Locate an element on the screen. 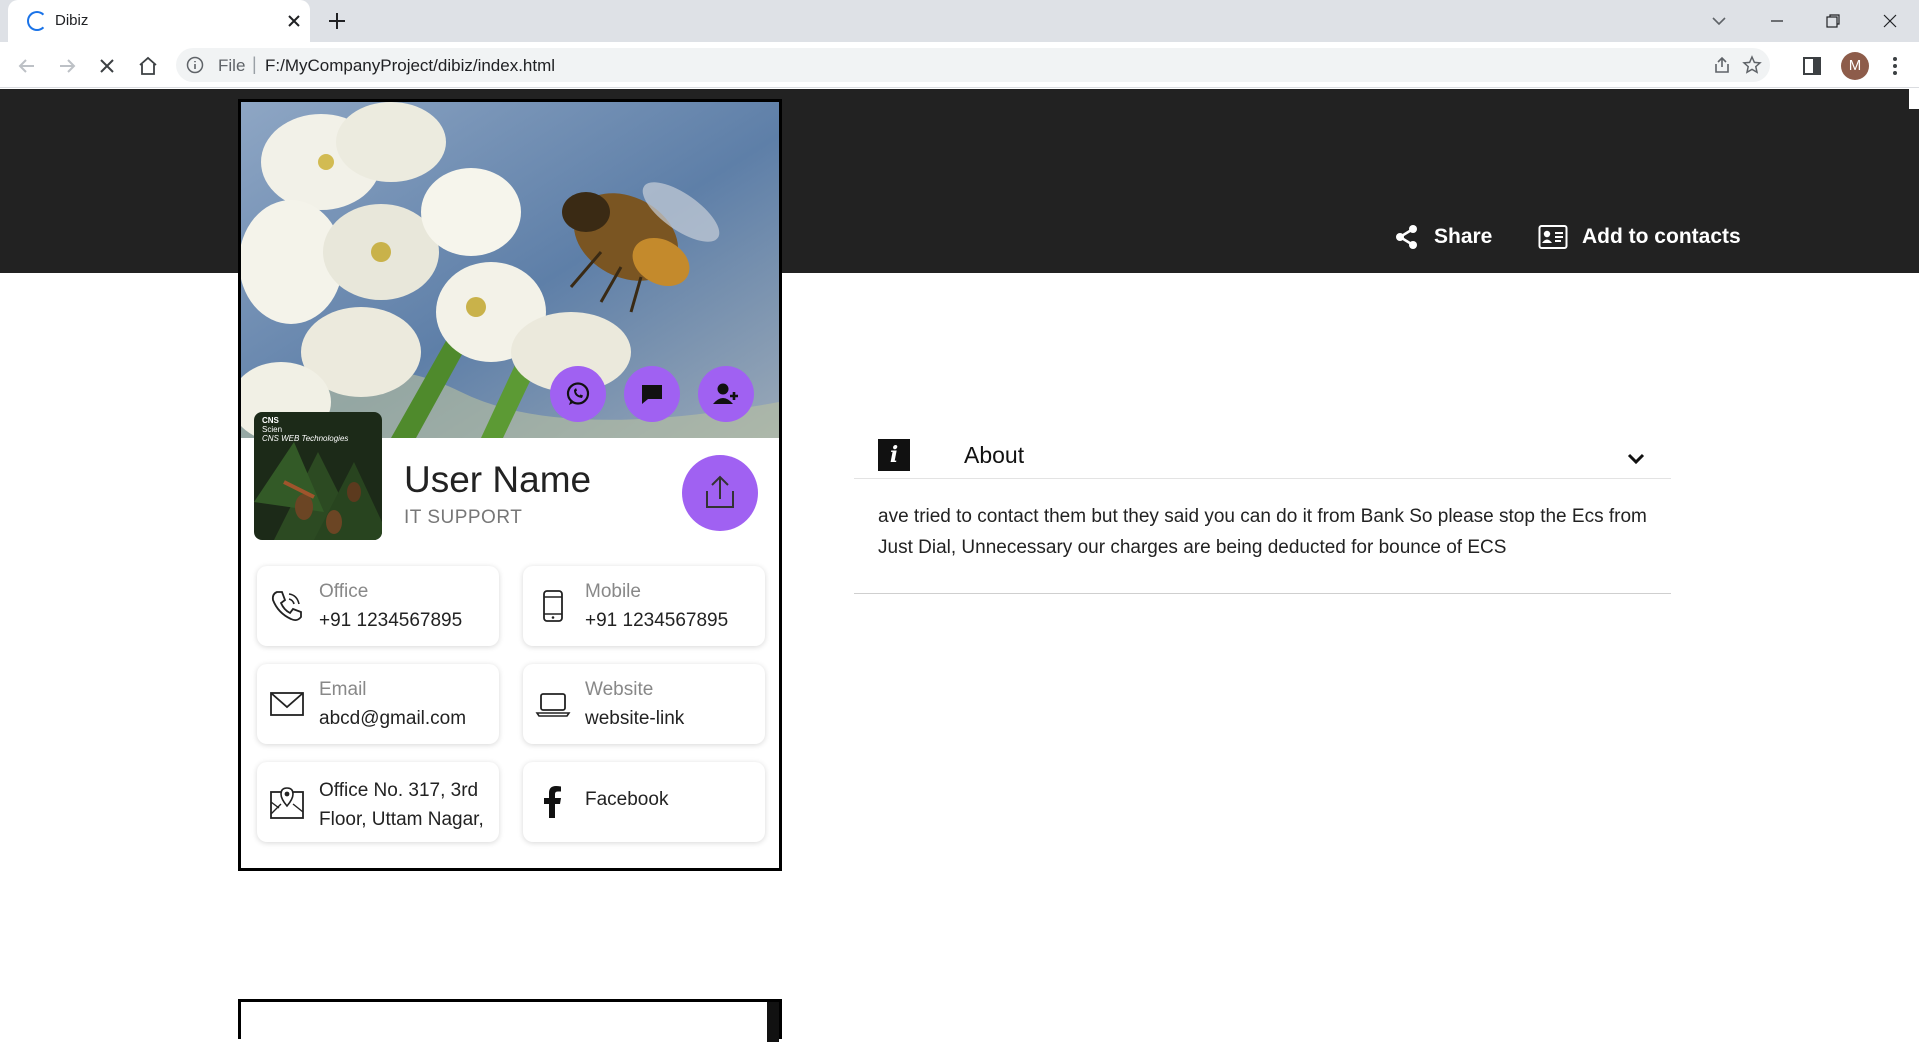 The image size is (1919, 1042). facebook-box: Facebook is located at coordinates (644, 802).